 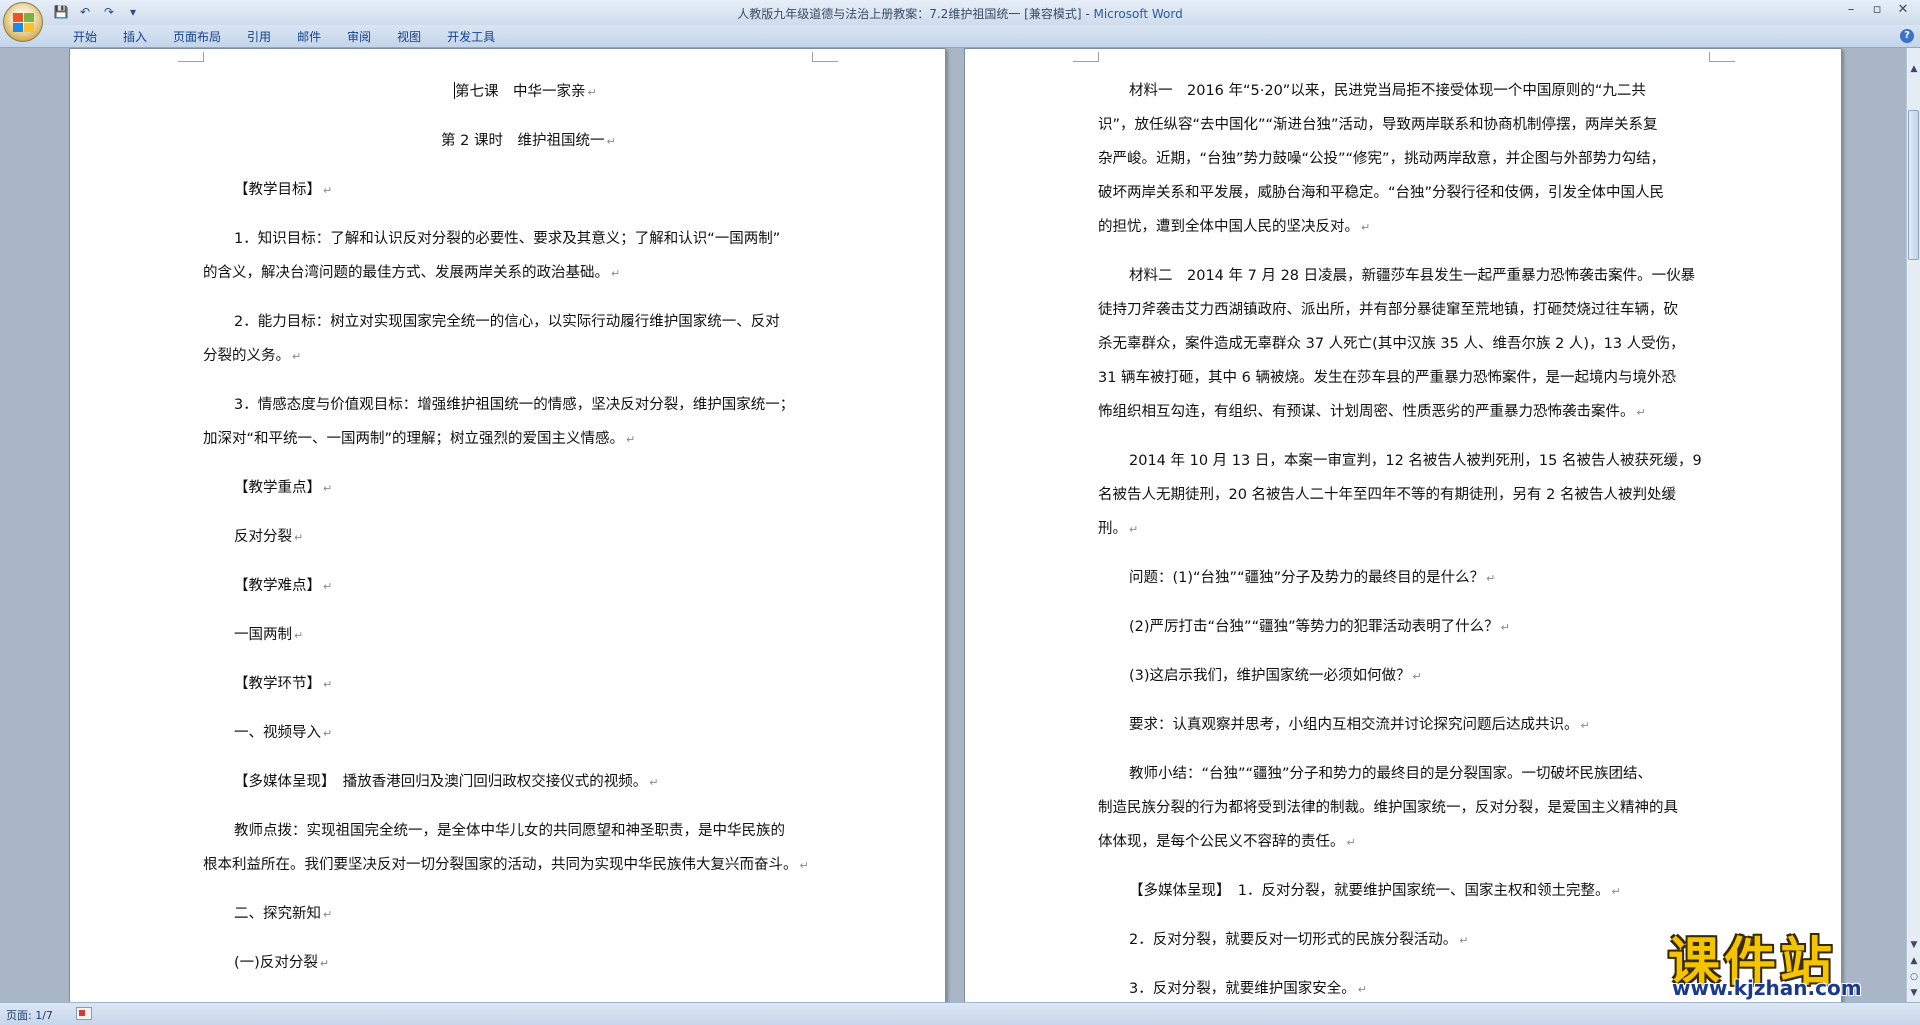 I want to click on lesson-title: 第七课 中华一家亲 ↵, so click(x=525, y=91).